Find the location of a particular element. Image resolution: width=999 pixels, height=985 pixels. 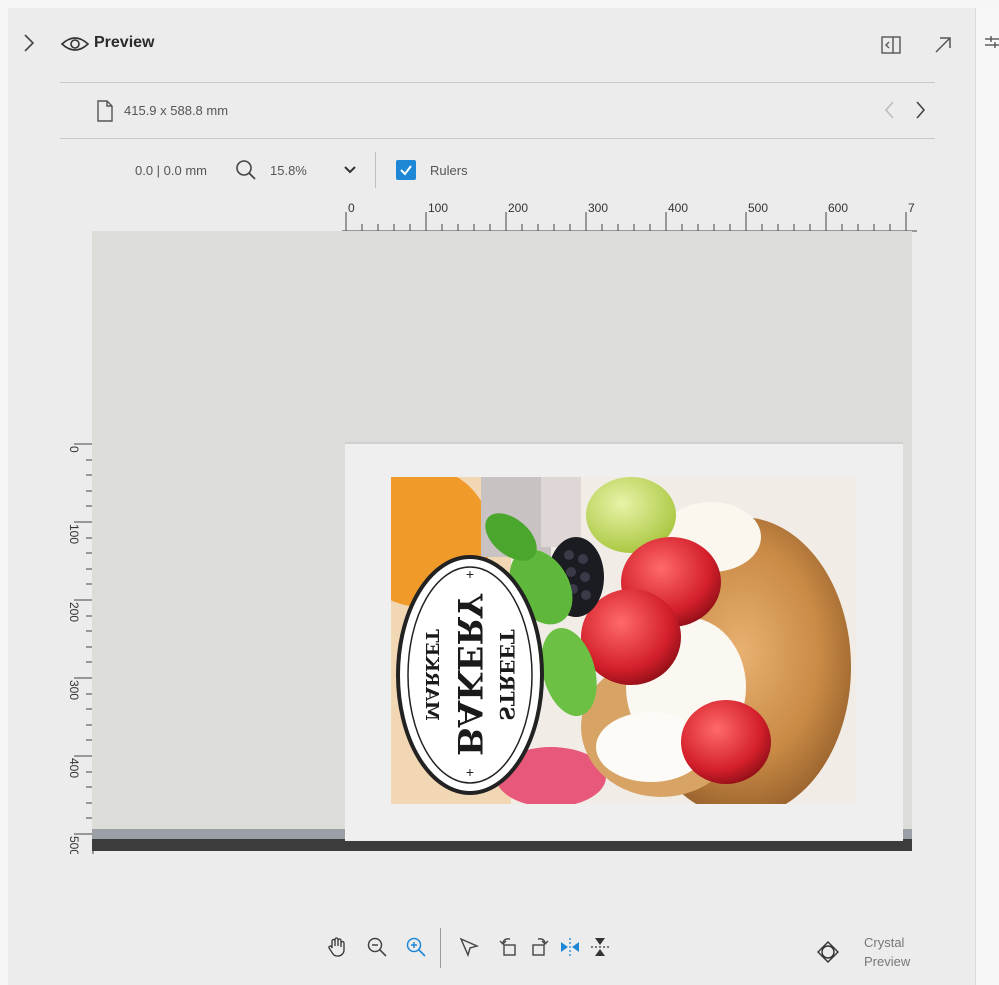

chevron-down-icon is located at coordinates (350, 170).